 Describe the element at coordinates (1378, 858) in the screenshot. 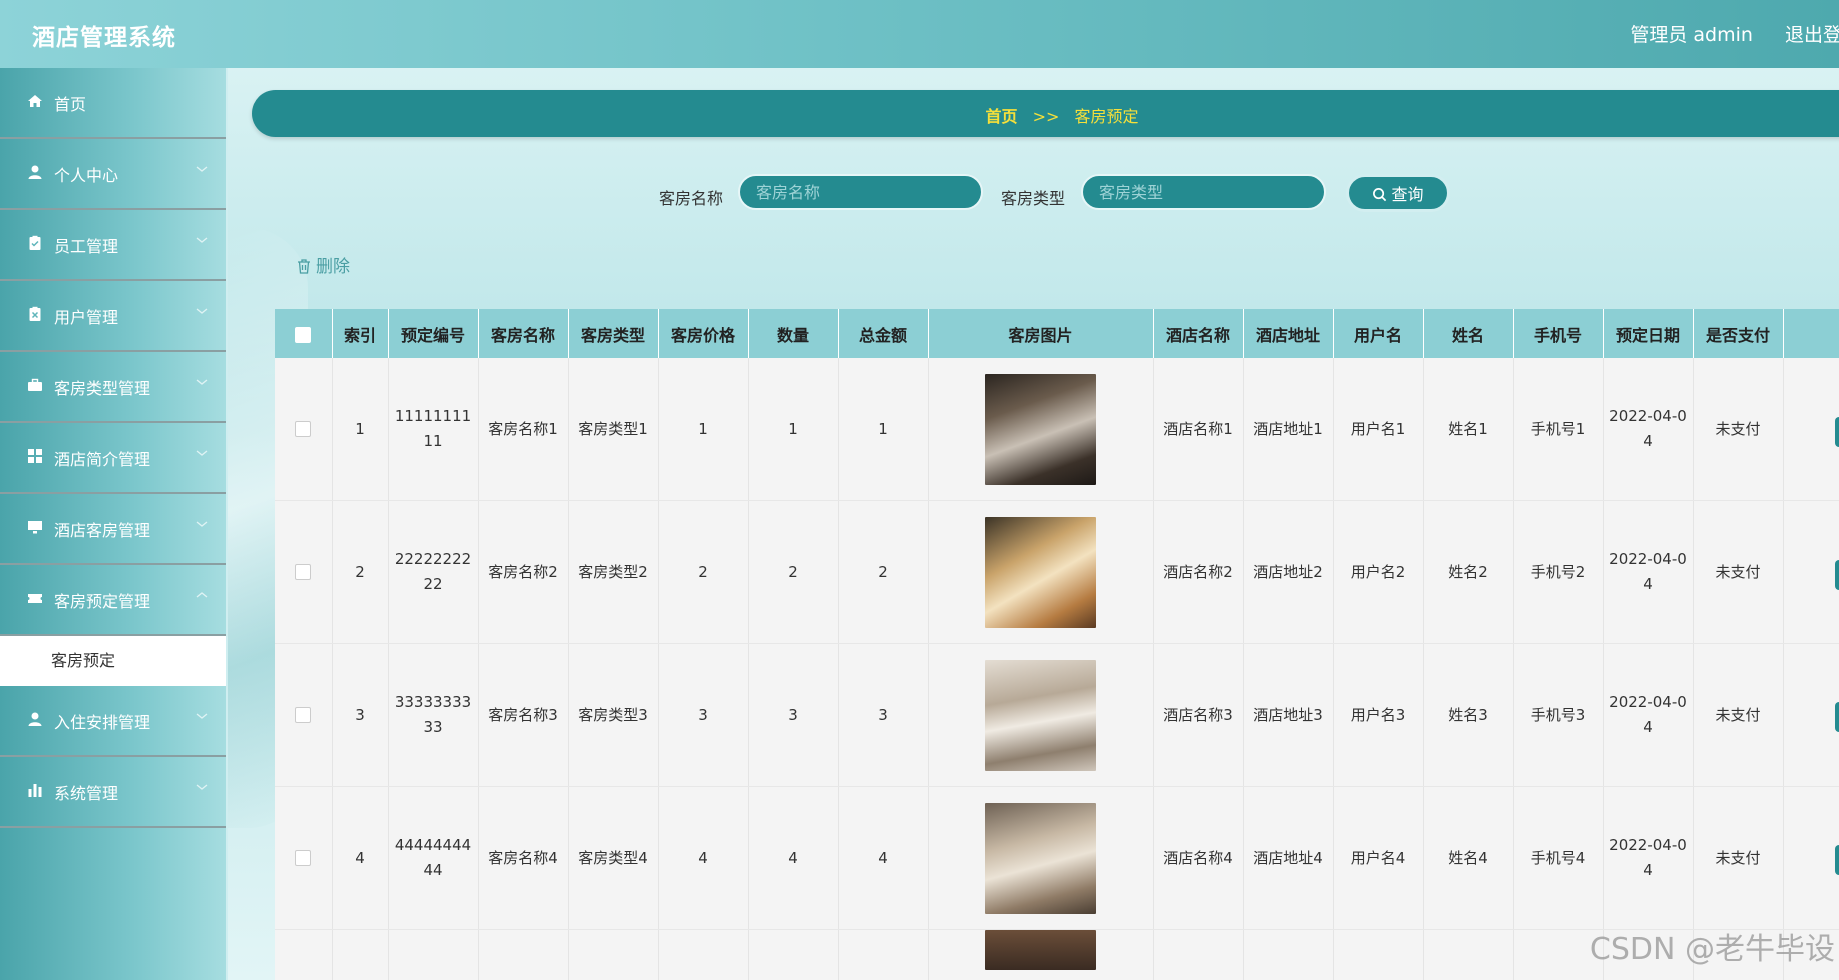

I see `cell-username: 用户名4` at that location.